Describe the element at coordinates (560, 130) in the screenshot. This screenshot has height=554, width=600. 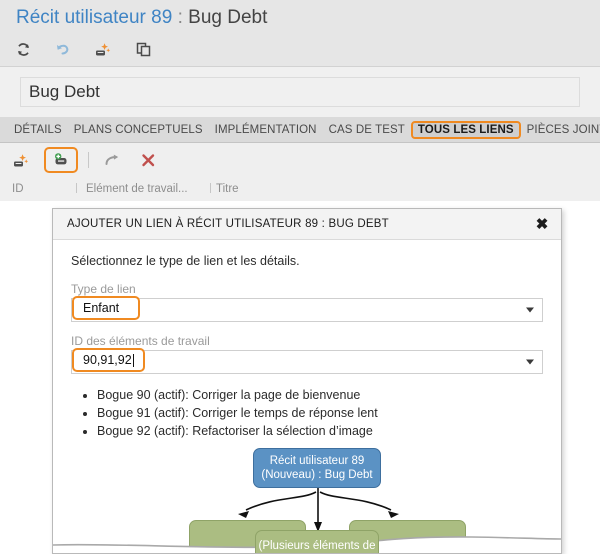
I see `tab-pieces-jointes: PIÈCES JOINTES` at that location.